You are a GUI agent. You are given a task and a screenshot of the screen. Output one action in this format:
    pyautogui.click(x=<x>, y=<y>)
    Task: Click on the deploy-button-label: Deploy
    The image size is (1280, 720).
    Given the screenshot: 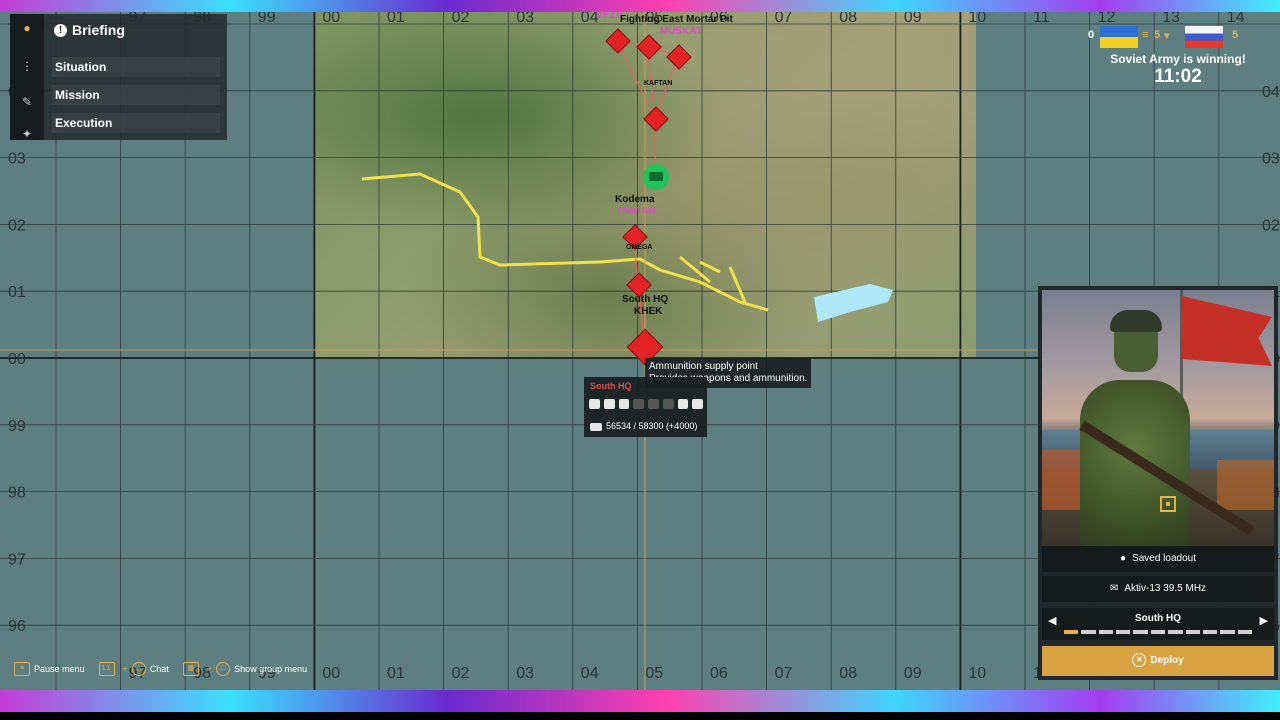 What is the action you would take?
    pyautogui.click(x=1167, y=660)
    